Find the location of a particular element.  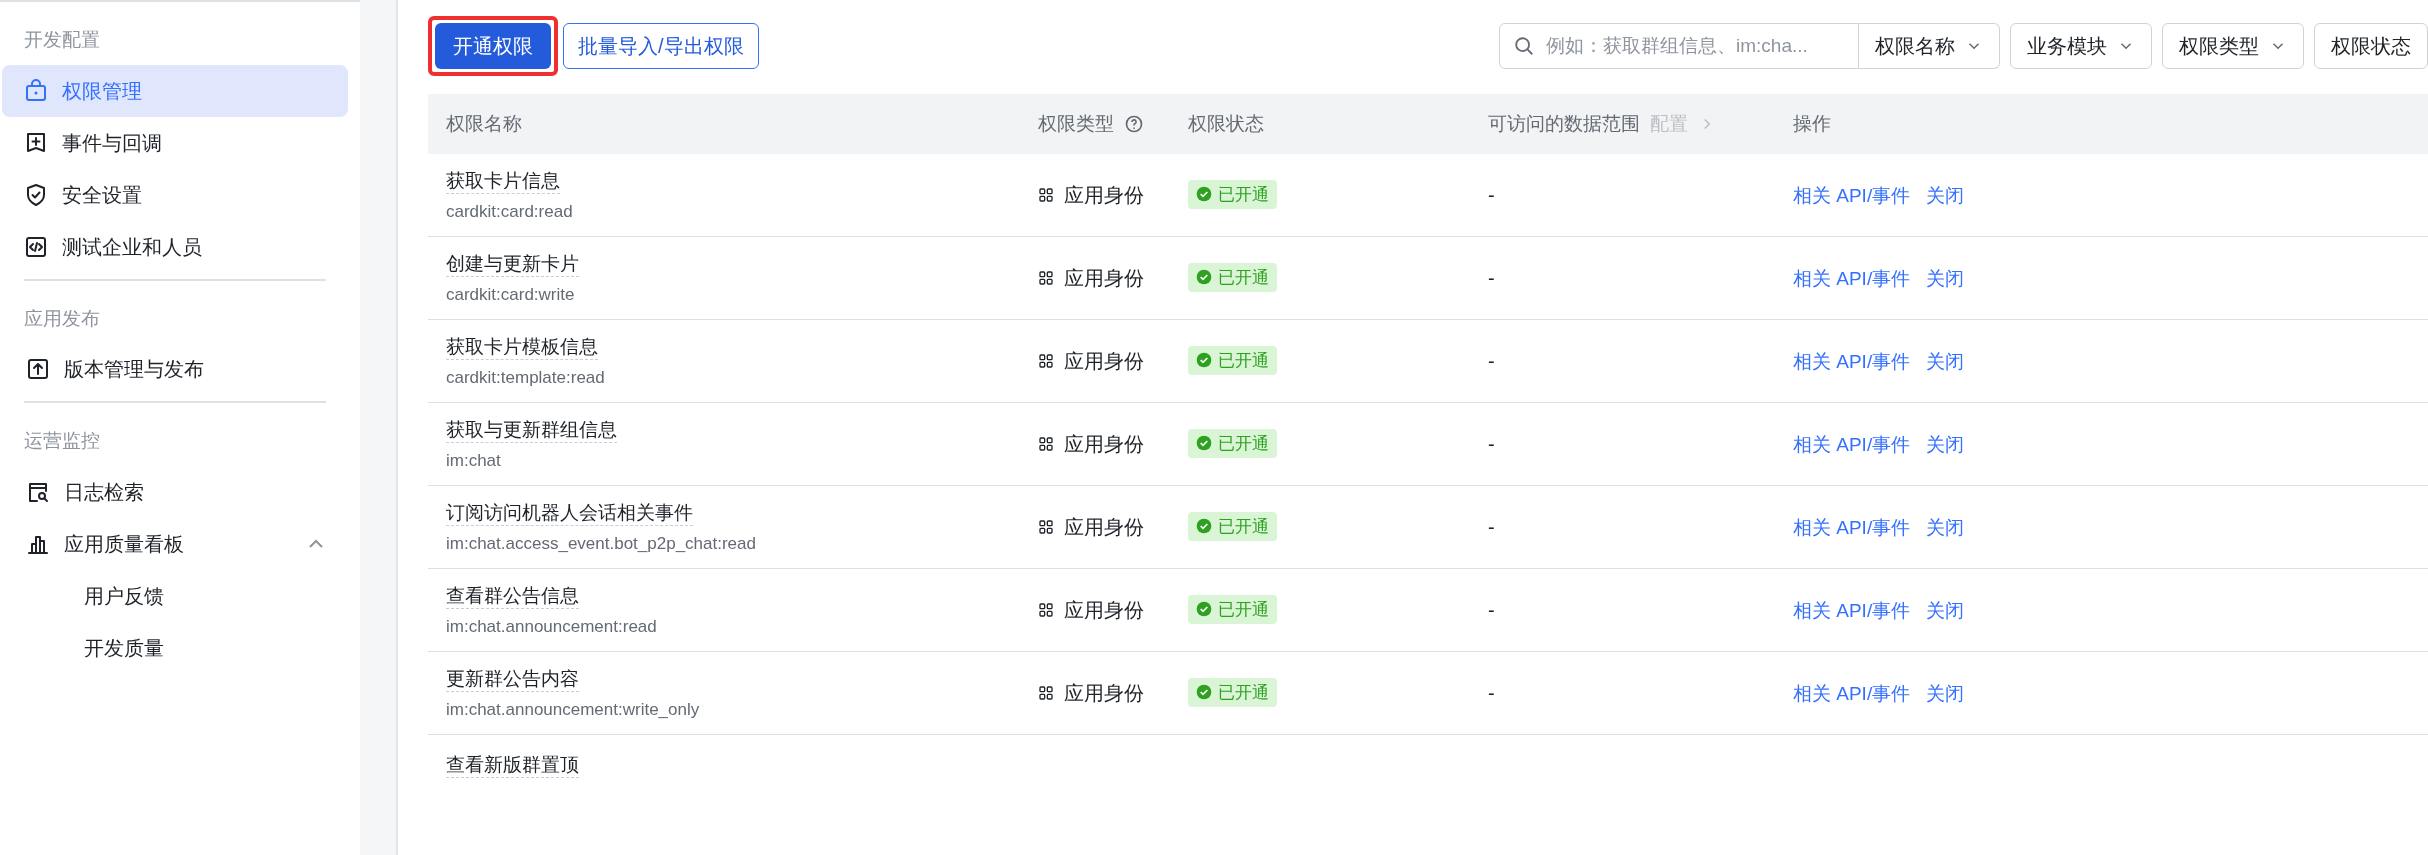

sidebar-subitem: 开发质量 is located at coordinates (175, 647).